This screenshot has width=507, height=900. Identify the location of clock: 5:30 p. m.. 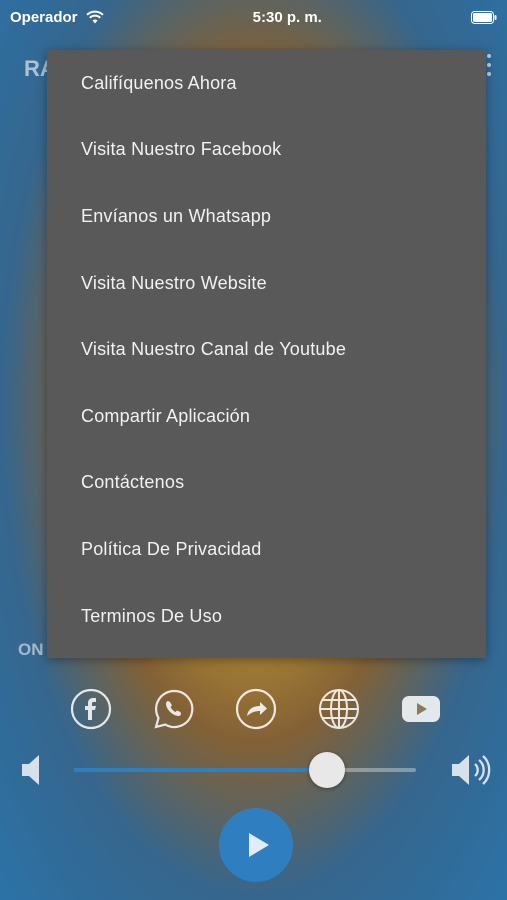
(287, 17).